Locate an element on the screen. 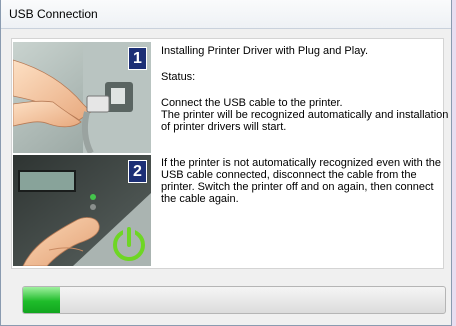 The image size is (456, 326). title-bar: USB Connection is located at coordinates (226, 14).